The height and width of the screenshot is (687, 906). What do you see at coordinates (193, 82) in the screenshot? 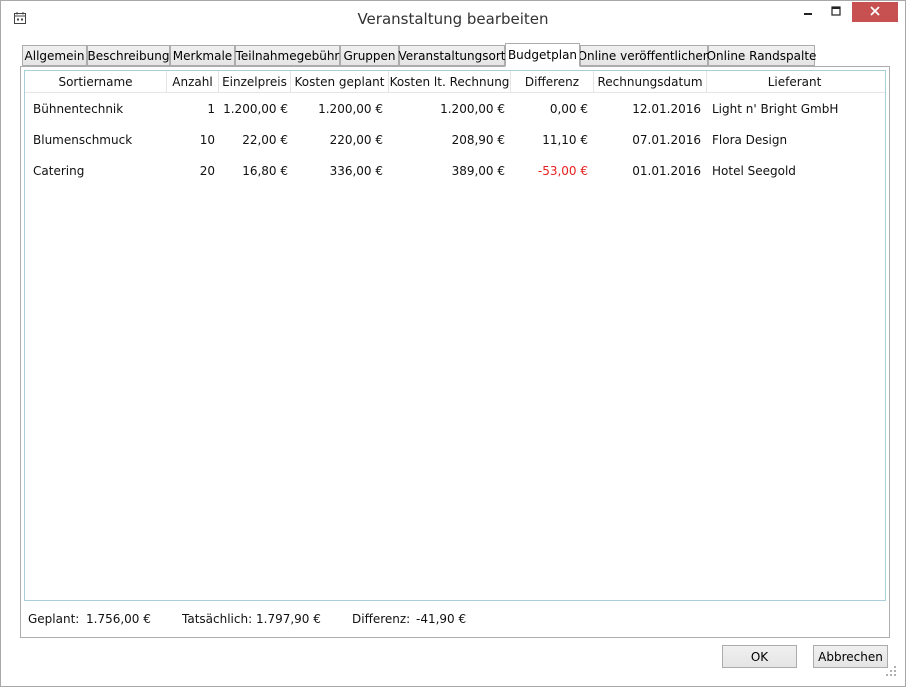
I see `column-header-anzahl: Anzahl` at bounding box center [193, 82].